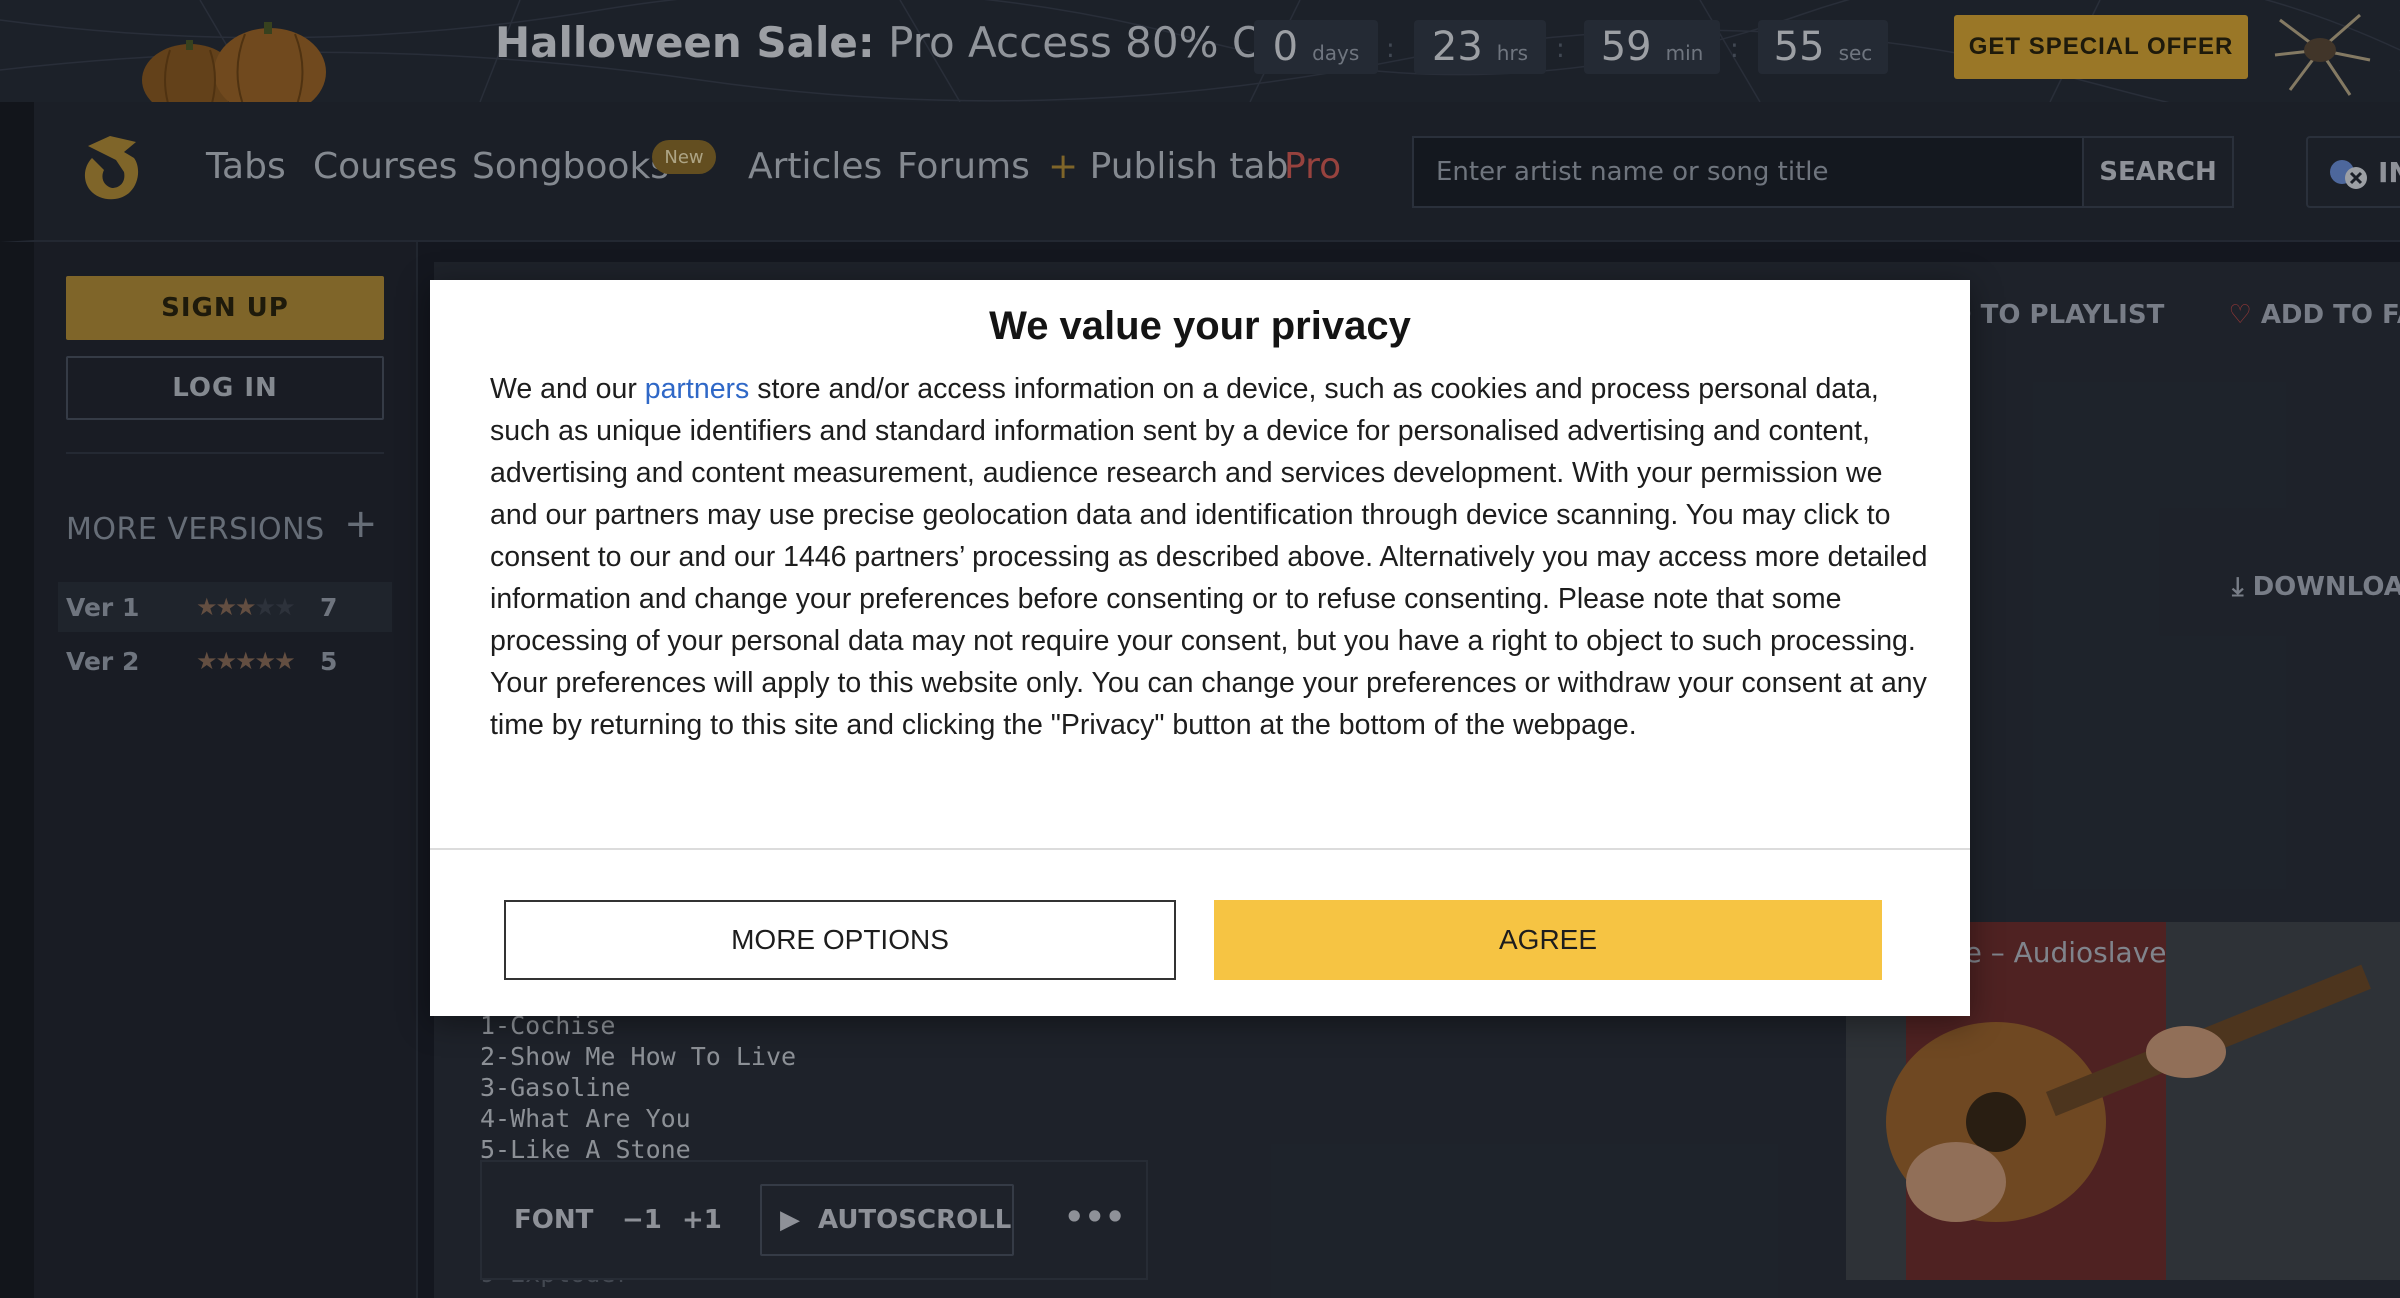 The width and height of the screenshot is (2400, 1298). What do you see at coordinates (1548, 940) in the screenshot?
I see `agree-button: AGREE` at bounding box center [1548, 940].